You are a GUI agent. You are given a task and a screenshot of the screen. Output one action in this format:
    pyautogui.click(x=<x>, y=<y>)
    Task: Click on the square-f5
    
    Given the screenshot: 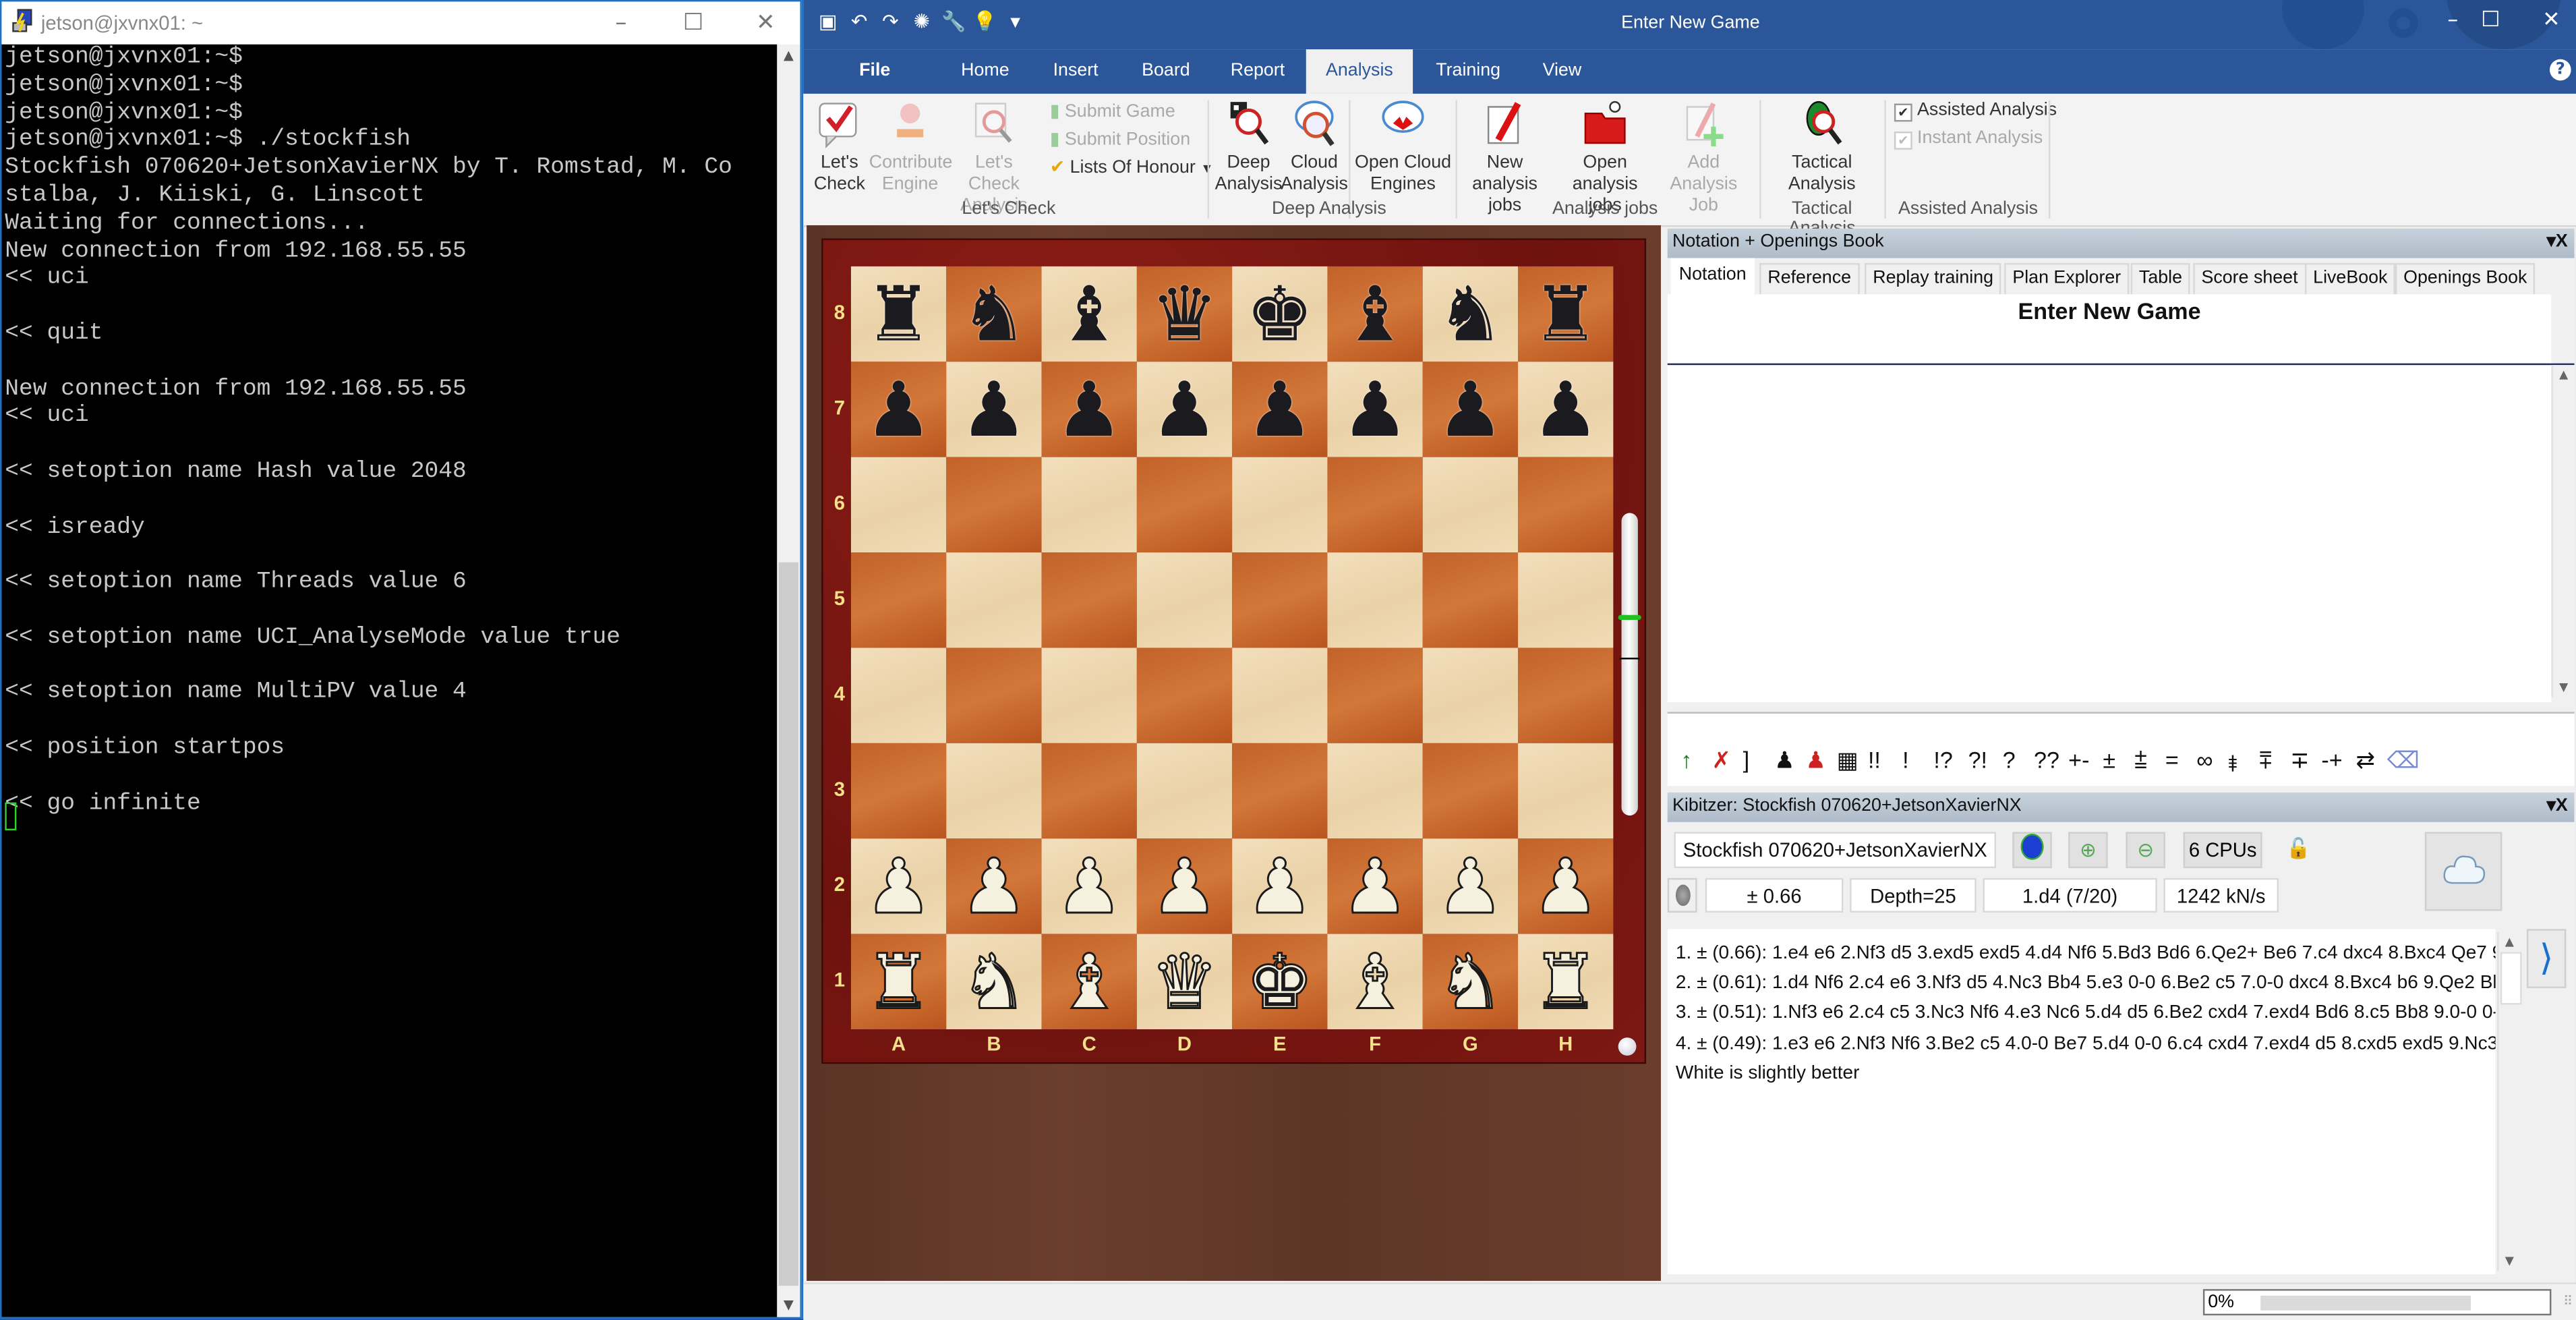 What is the action you would take?
    pyautogui.click(x=1375, y=600)
    